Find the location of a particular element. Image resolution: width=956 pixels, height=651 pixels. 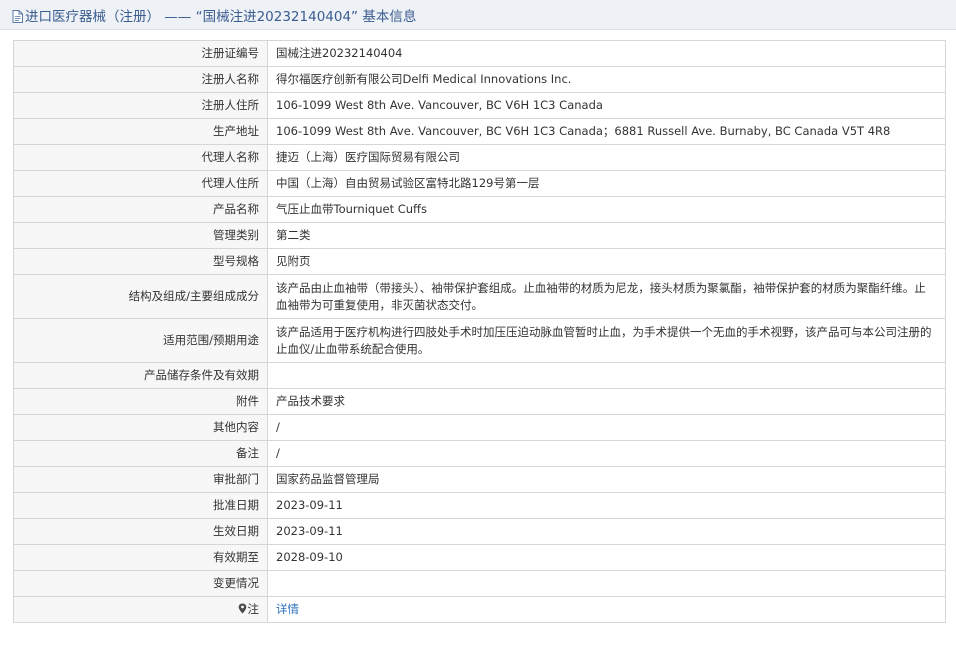

row-value: 国家药品监督管理局 is located at coordinates (606, 479).